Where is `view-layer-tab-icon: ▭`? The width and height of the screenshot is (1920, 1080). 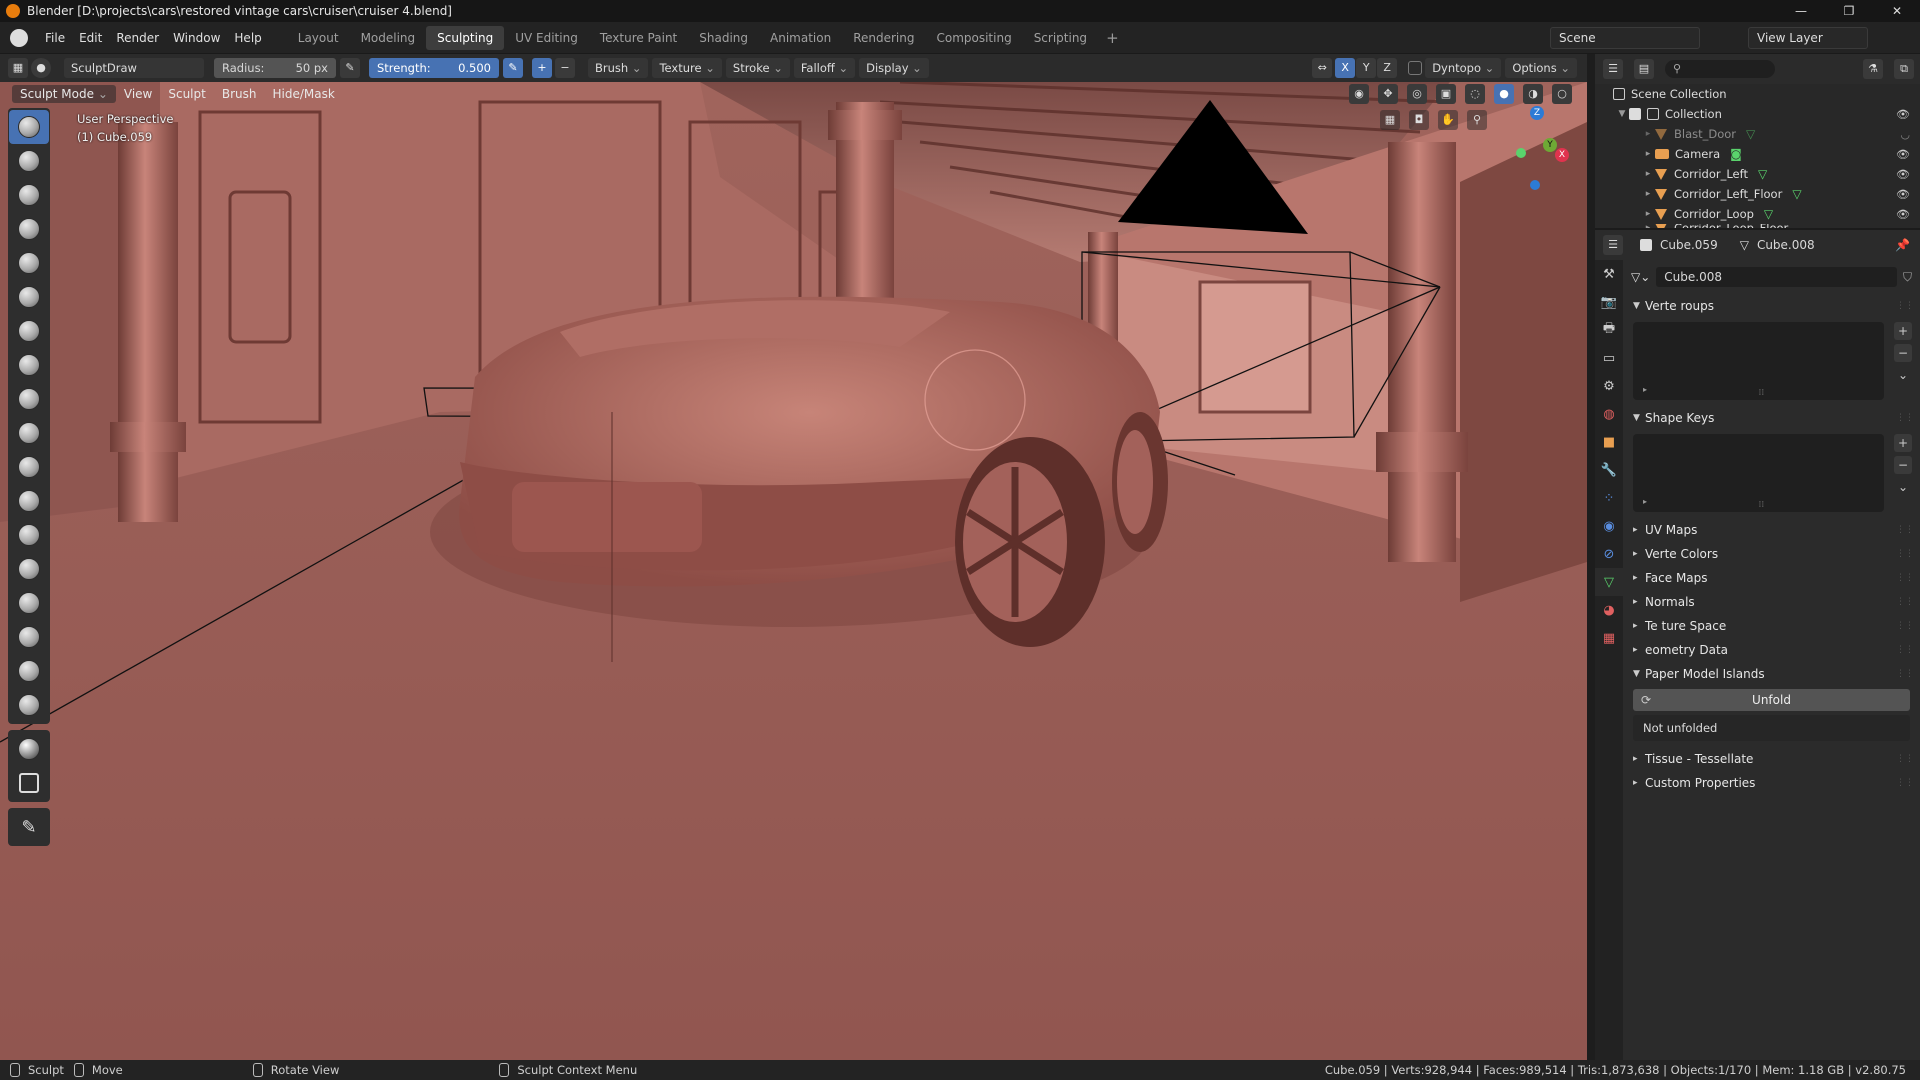 view-layer-tab-icon: ▭ is located at coordinates (1609, 358).